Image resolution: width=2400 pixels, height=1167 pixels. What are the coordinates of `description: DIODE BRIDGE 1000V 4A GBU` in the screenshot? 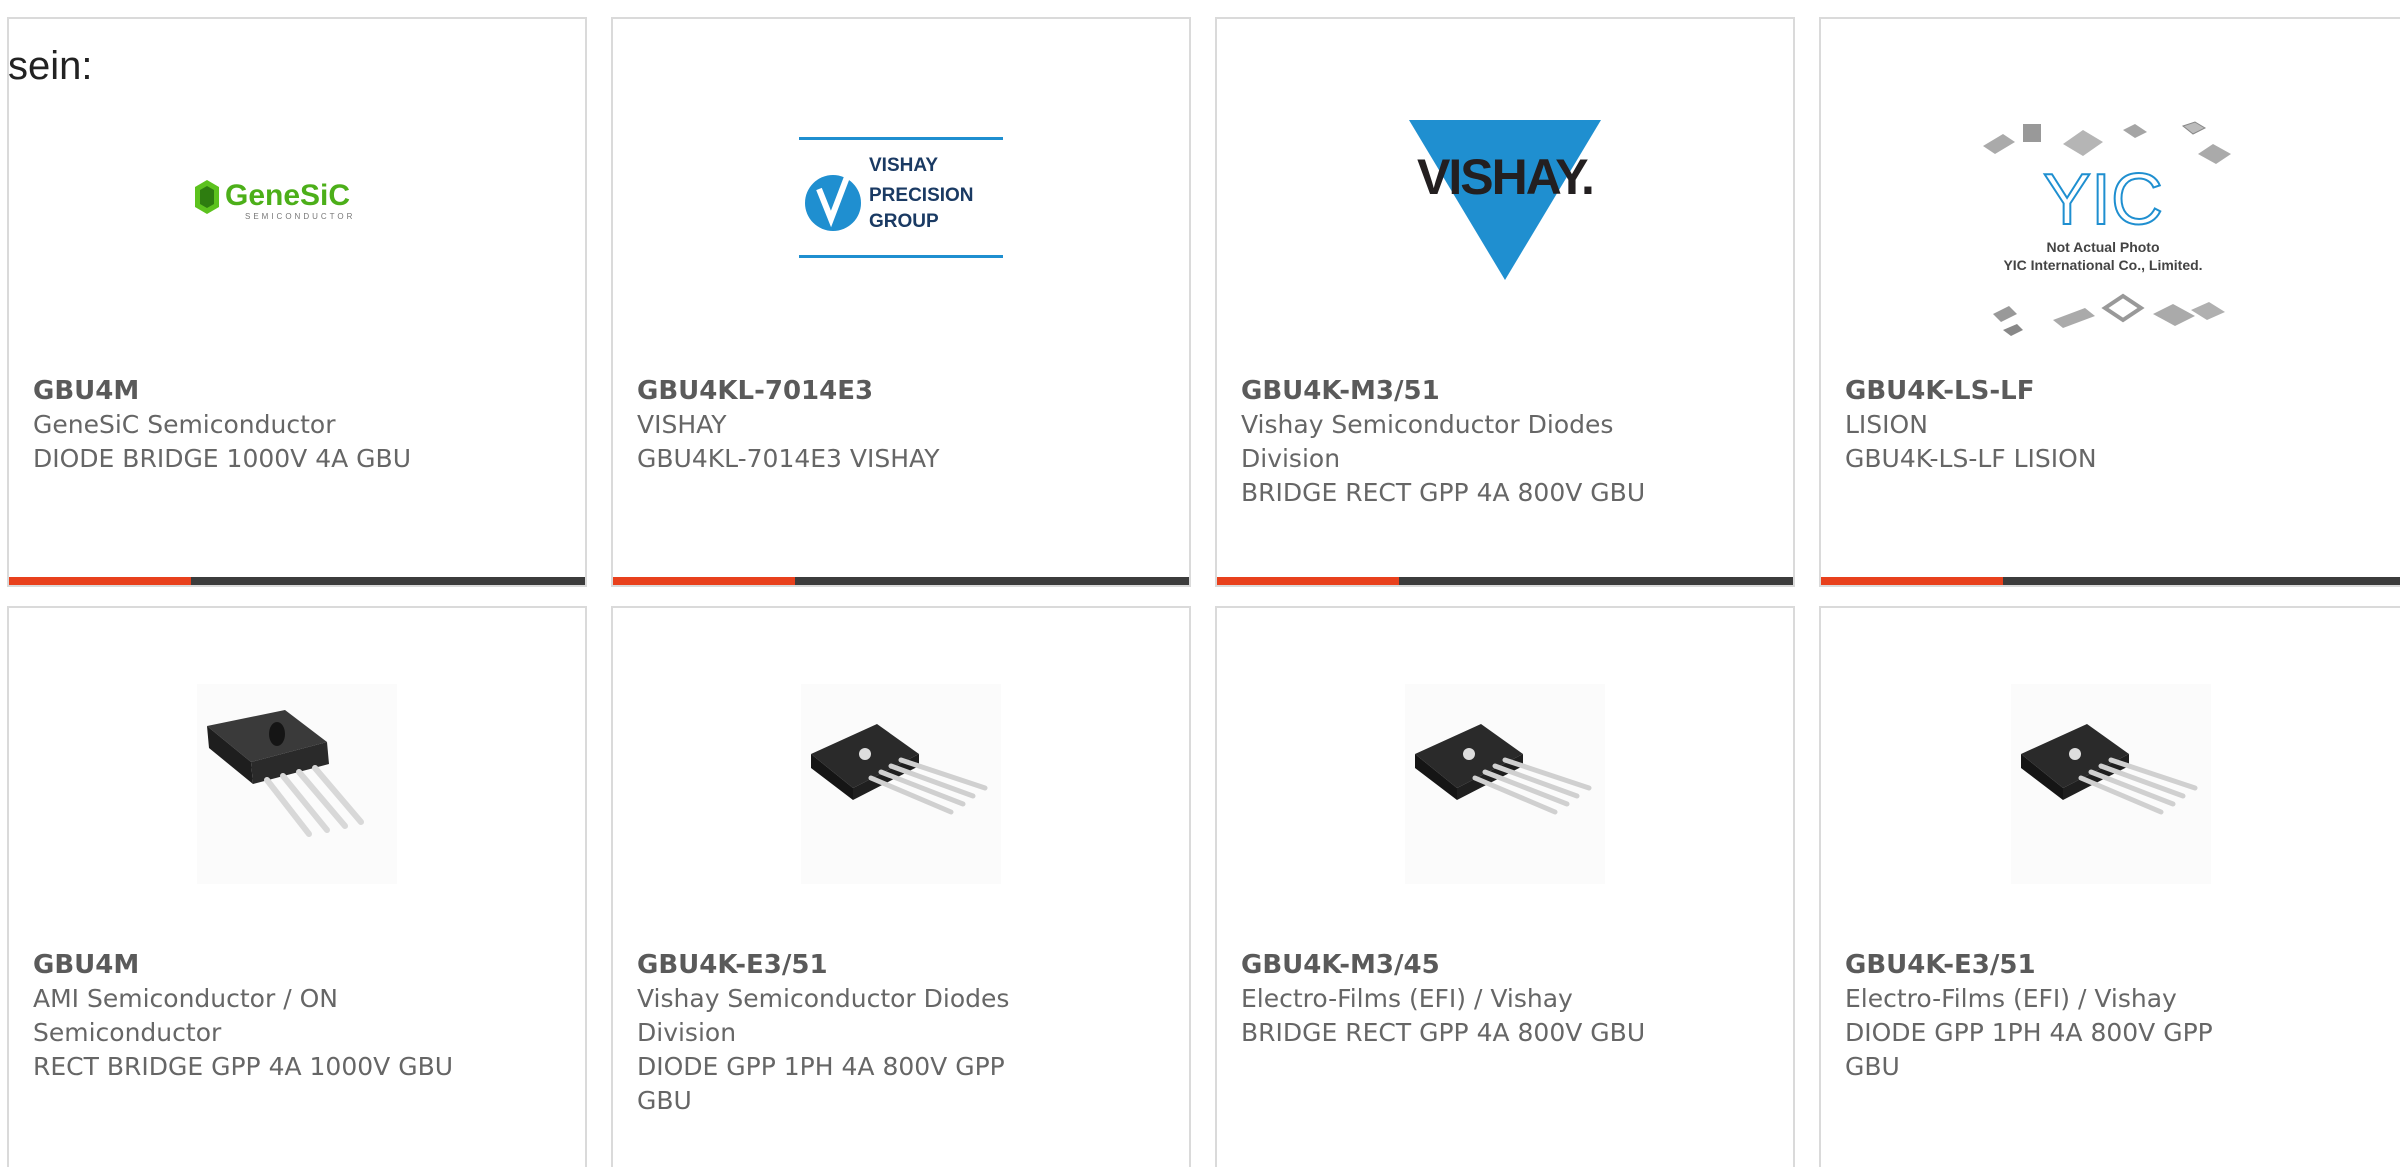 It's located at (222, 458).